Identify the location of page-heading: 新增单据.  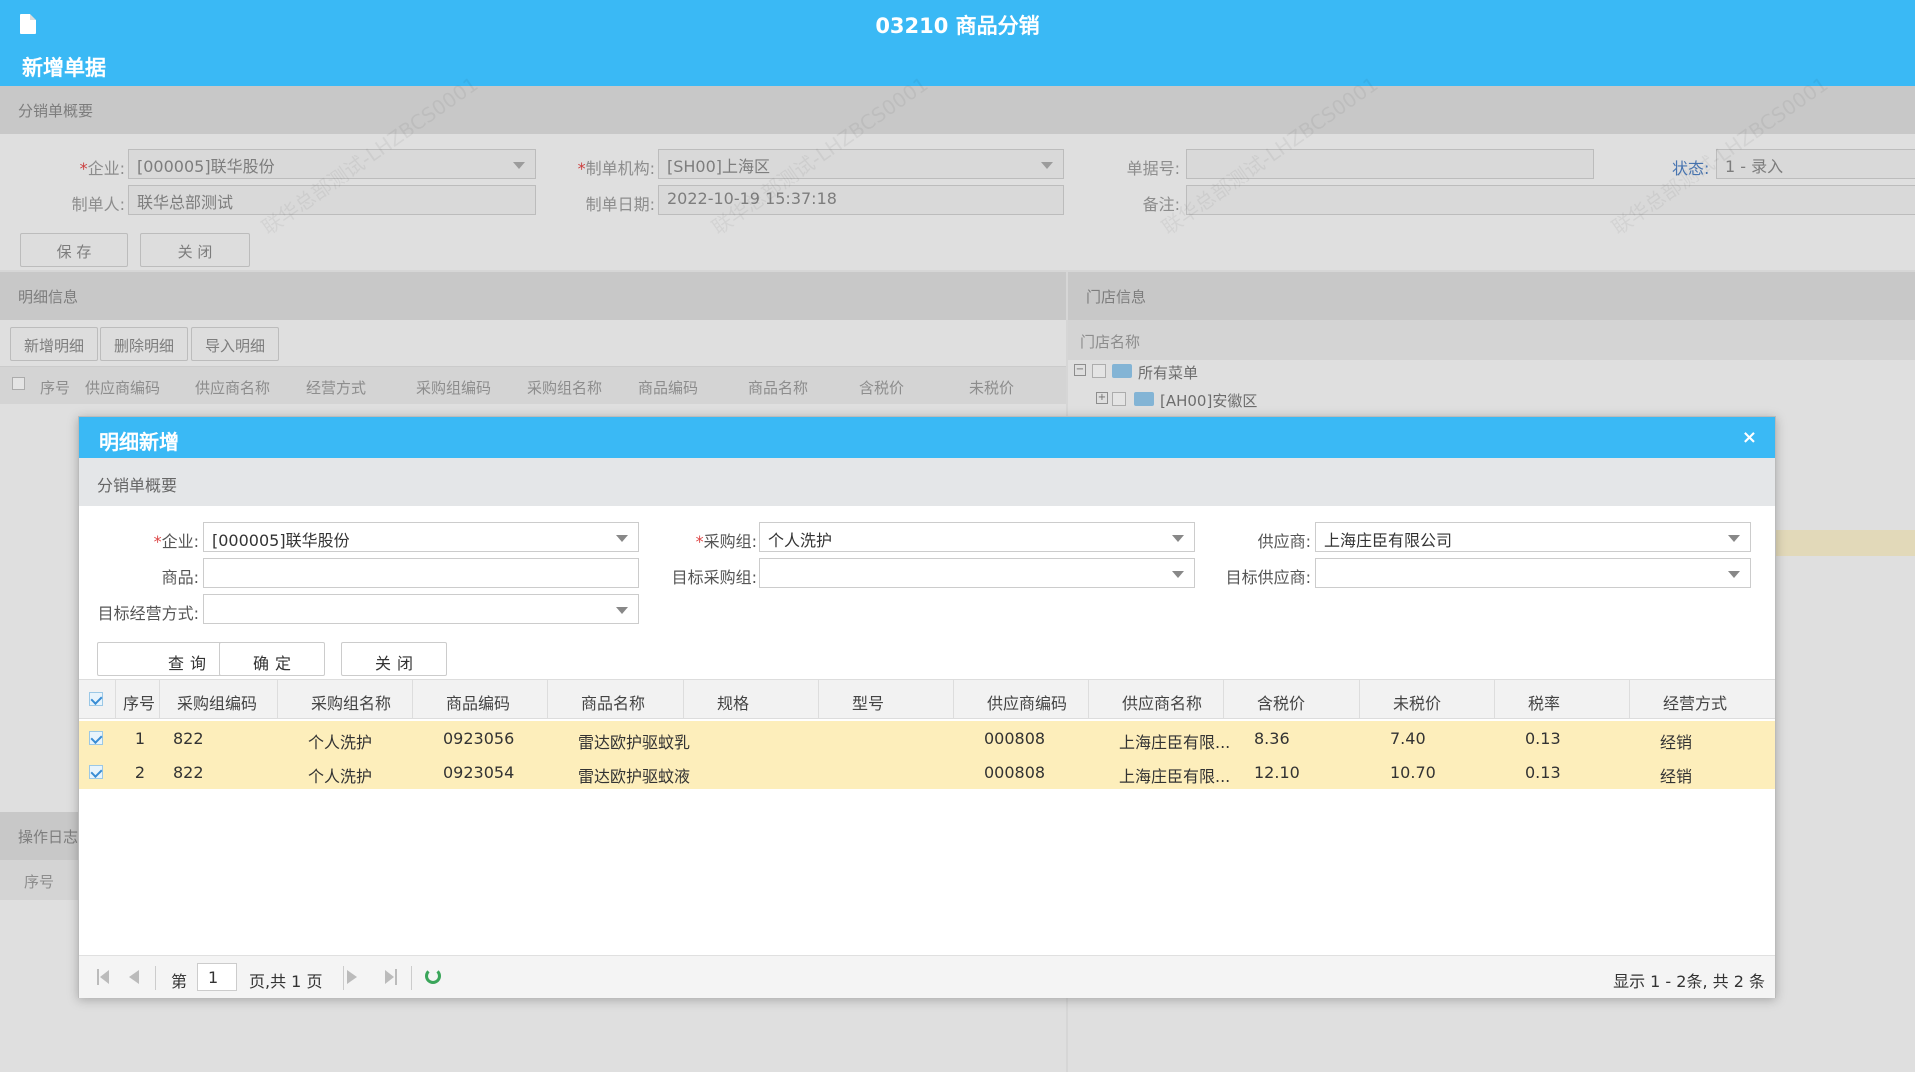
(64, 68).